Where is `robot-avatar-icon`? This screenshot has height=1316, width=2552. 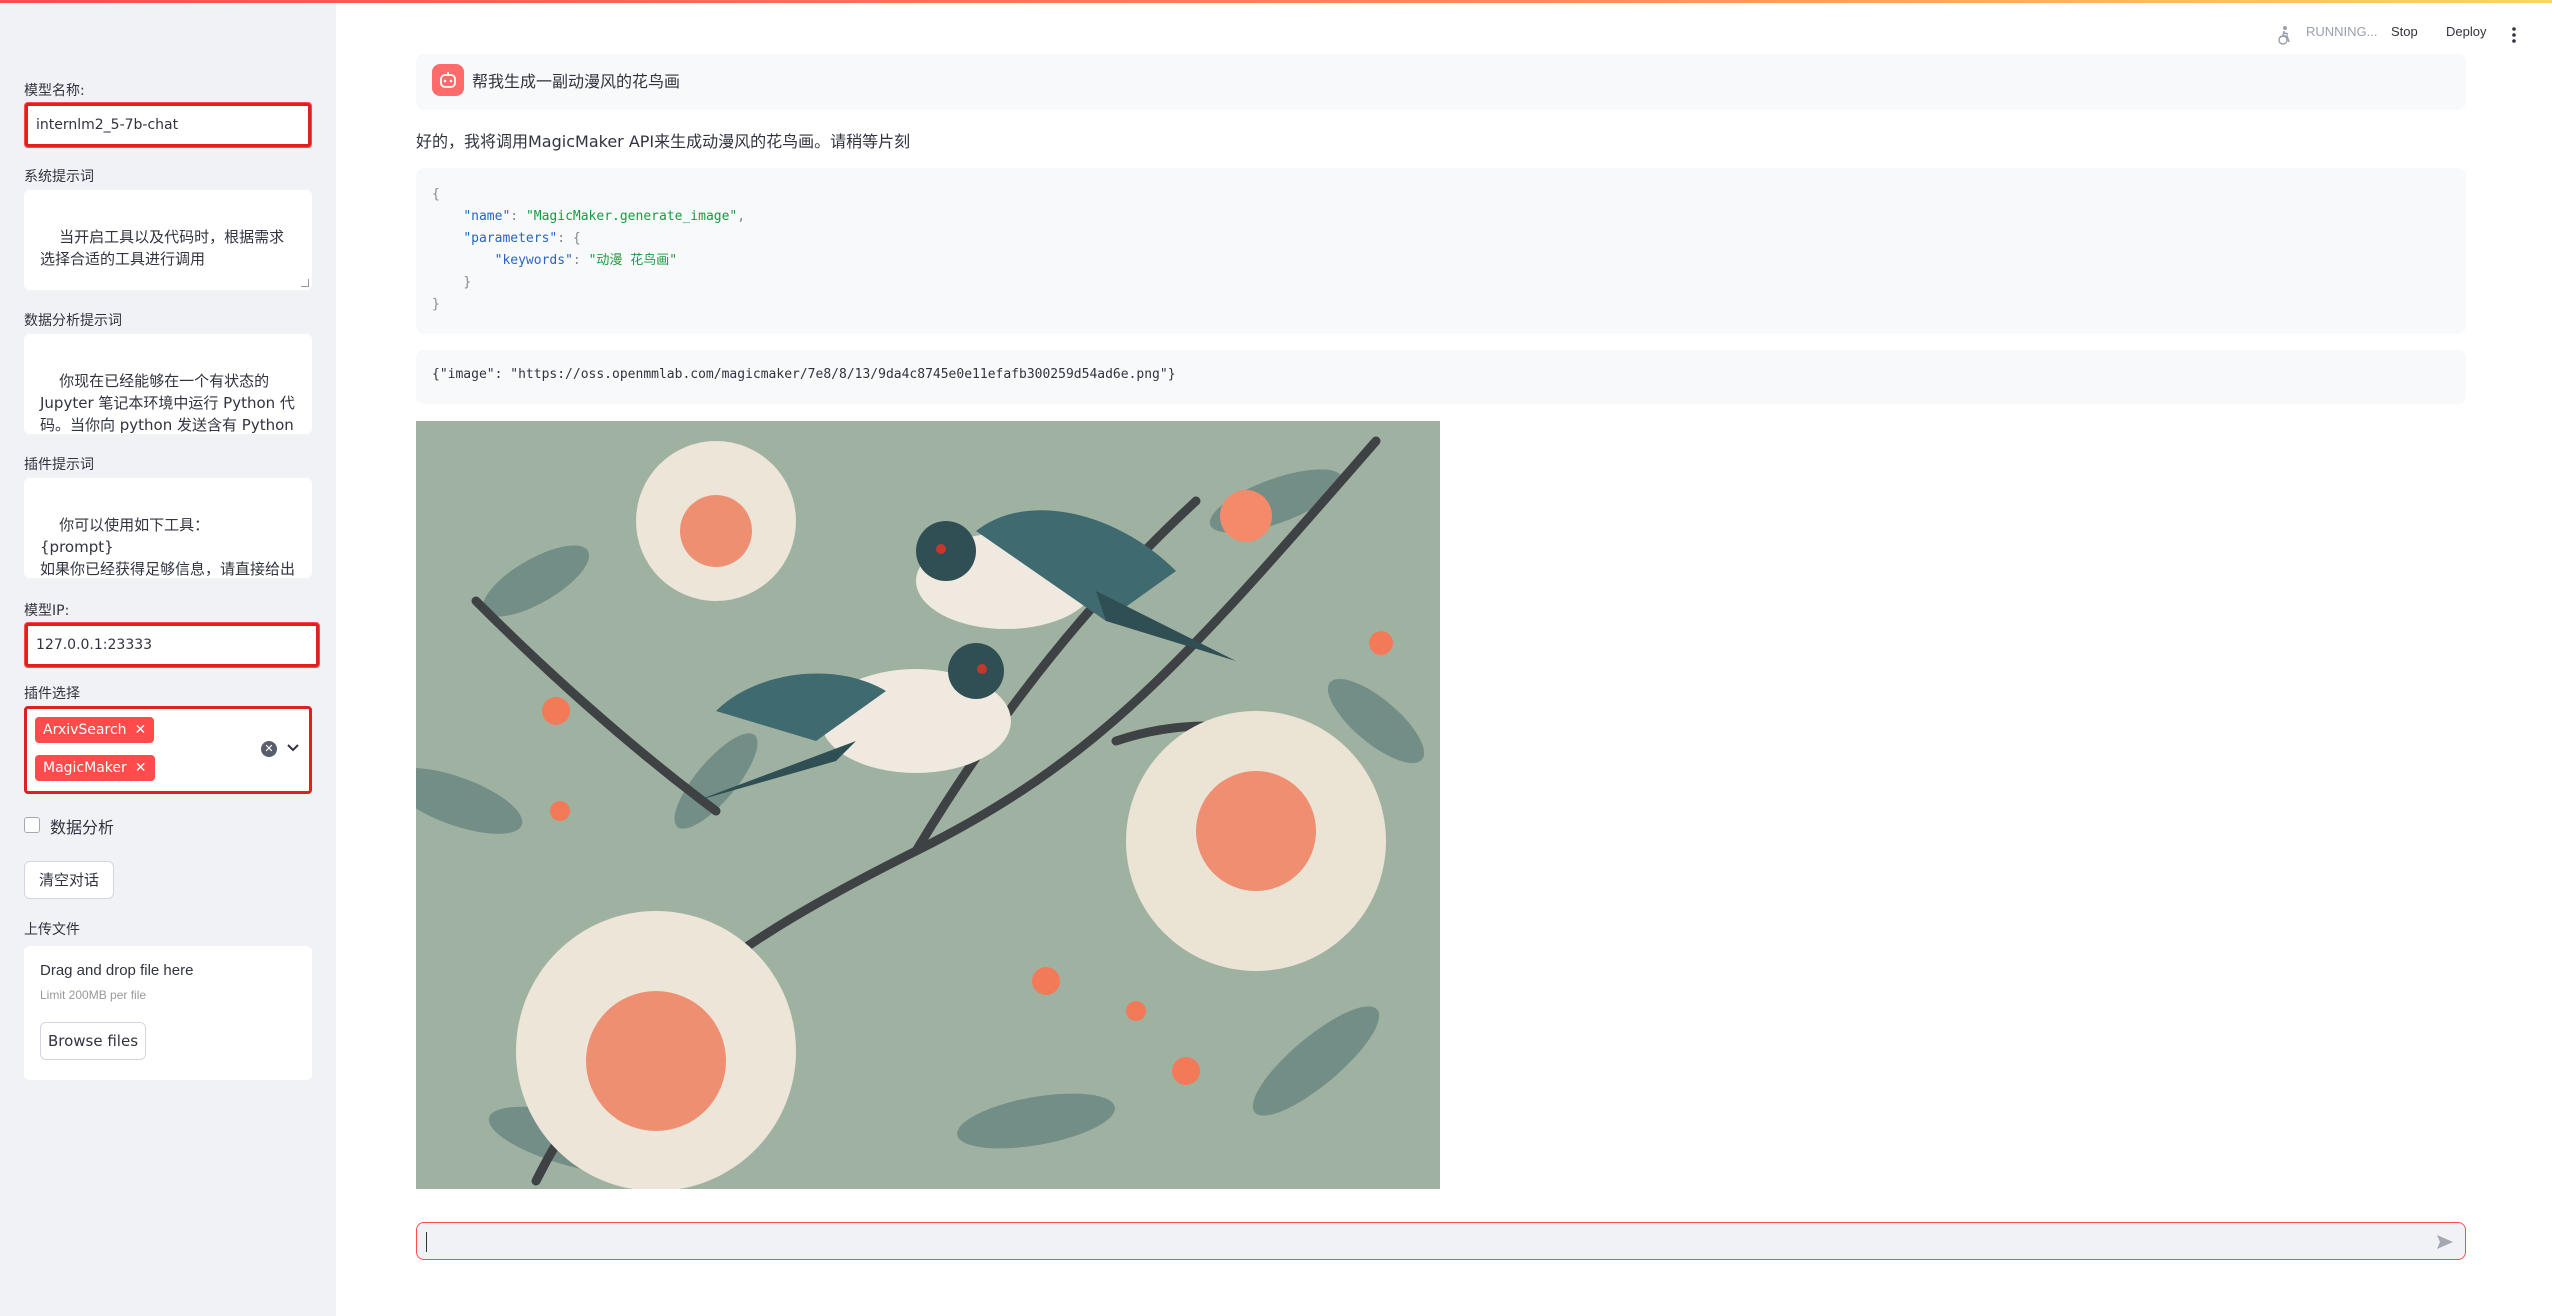 robot-avatar-icon is located at coordinates (448, 80).